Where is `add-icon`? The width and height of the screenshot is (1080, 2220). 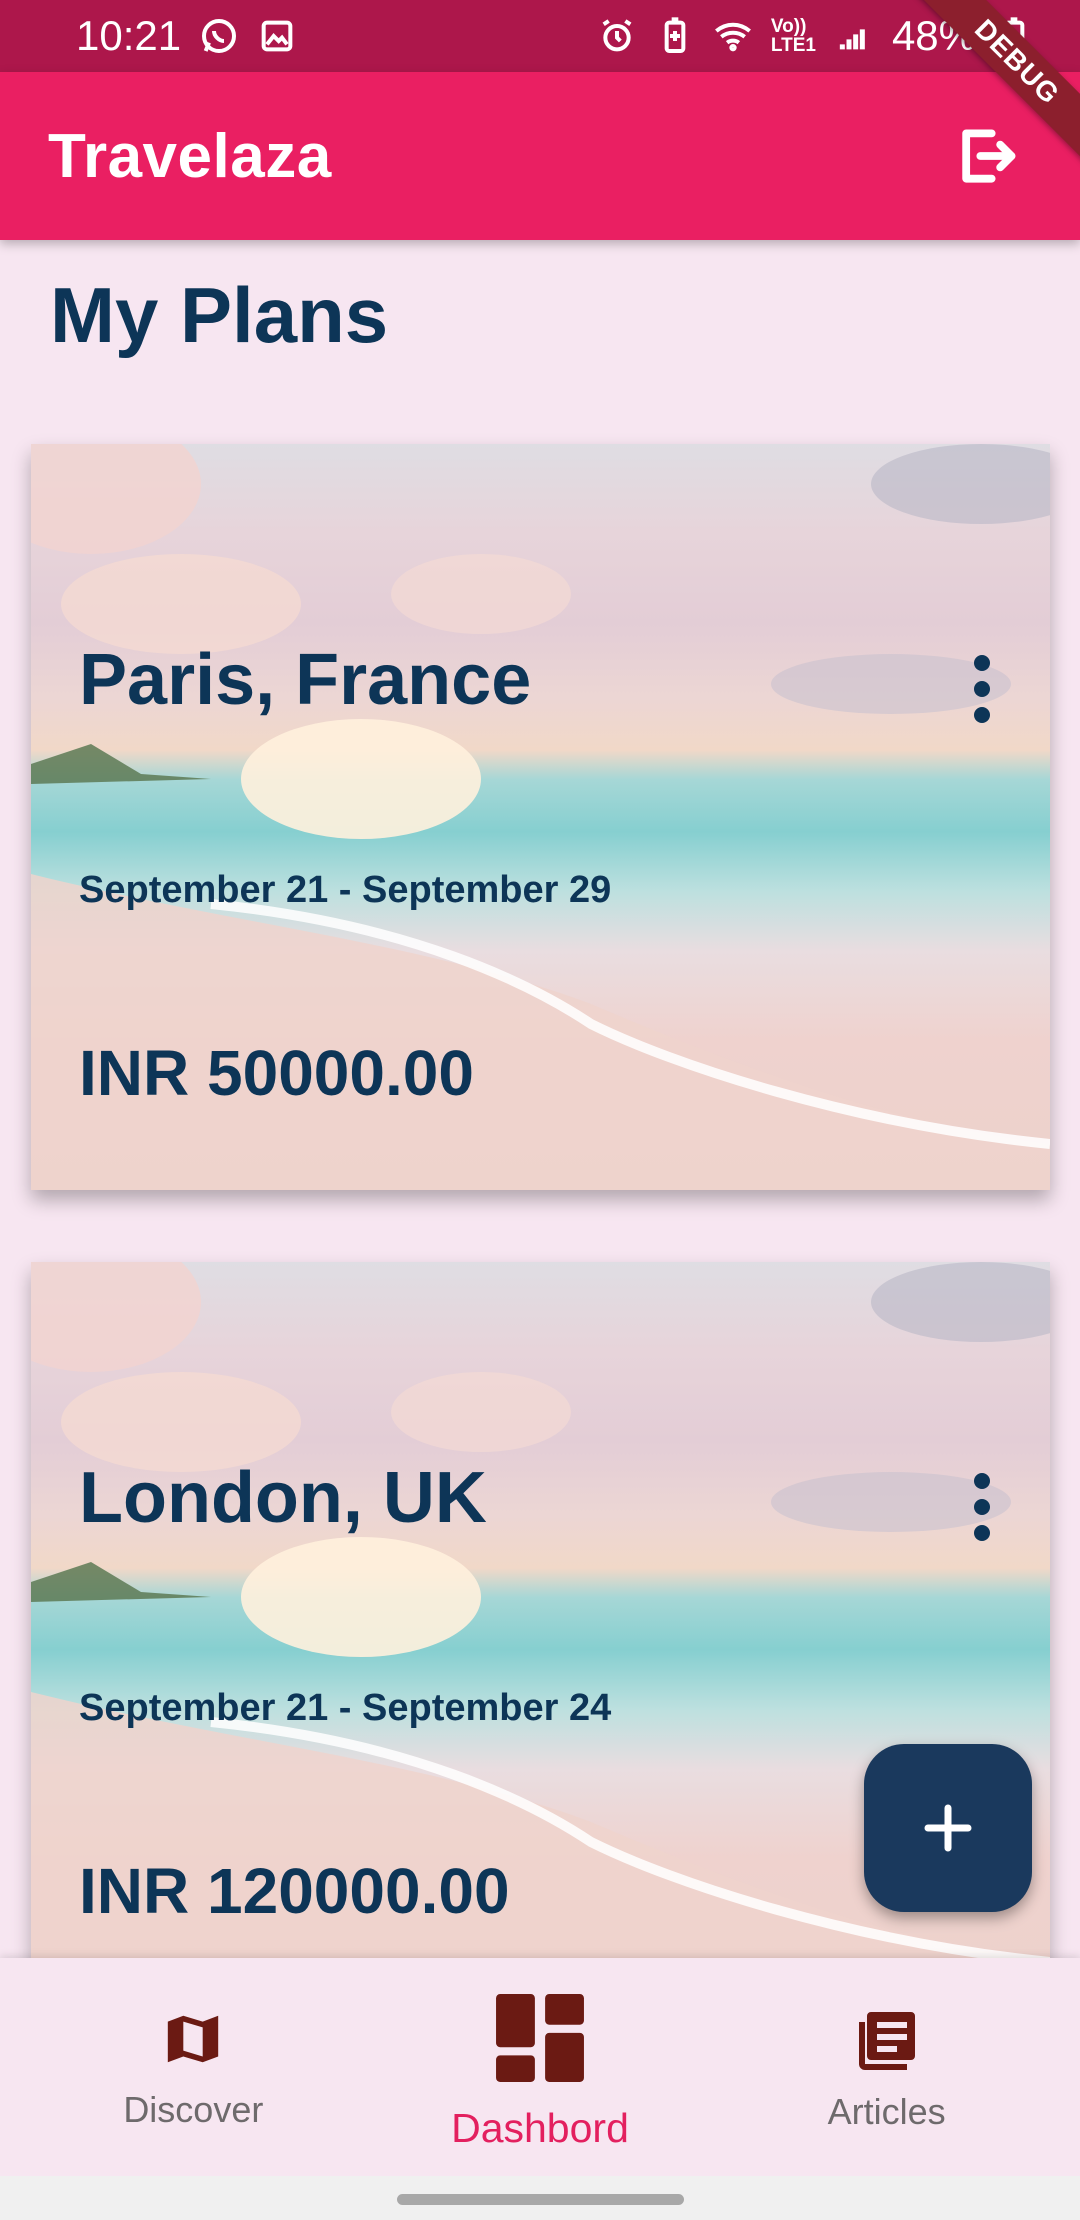
add-icon is located at coordinates (948, 1828).